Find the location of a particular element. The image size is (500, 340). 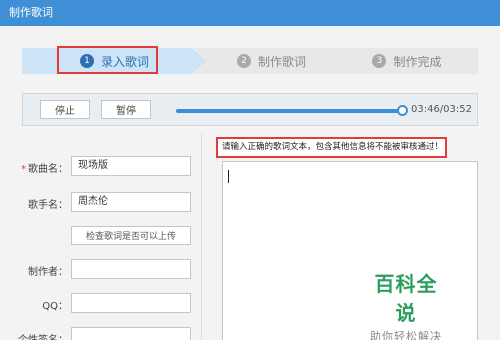

watermark-subtitle: 助你轻松解决 is located at coordinates (406, 335).